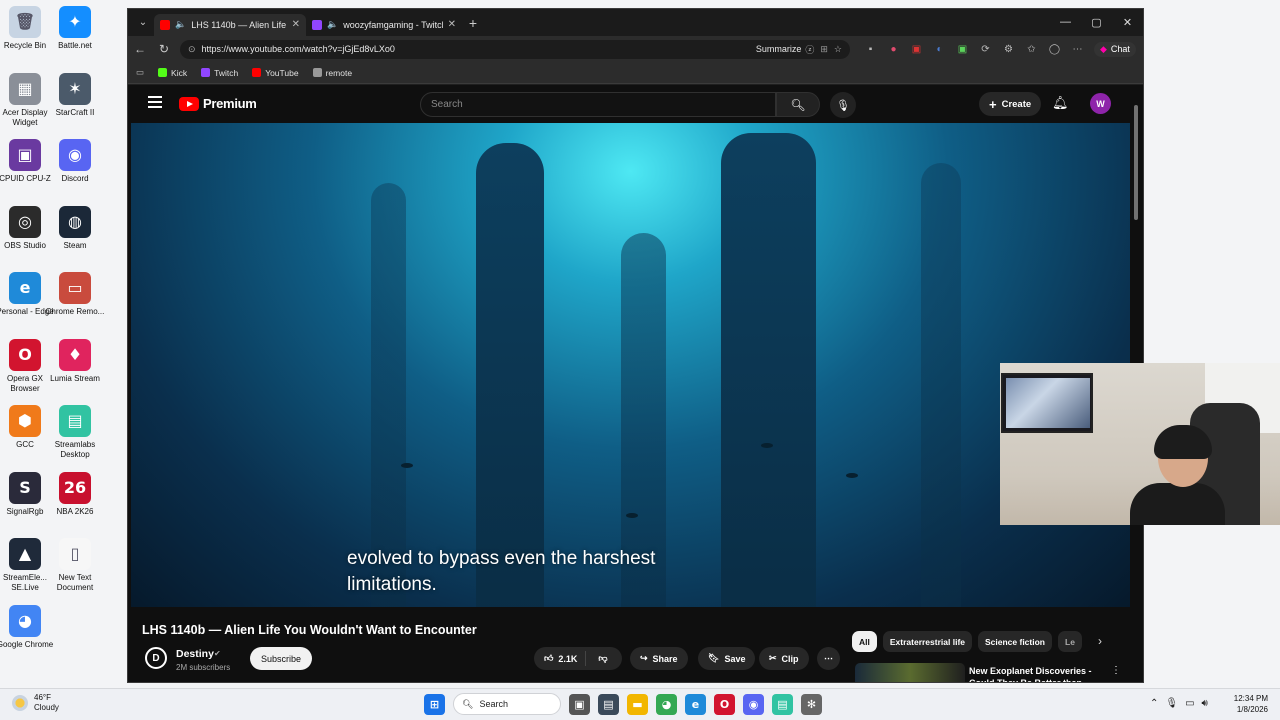 This screenshot has width=1280, height=720. What do you see at coordinates (143, 23) in the screenshot?
I see `tab-list-chevron-icon: ⌄` at bounding box center [143, 23].